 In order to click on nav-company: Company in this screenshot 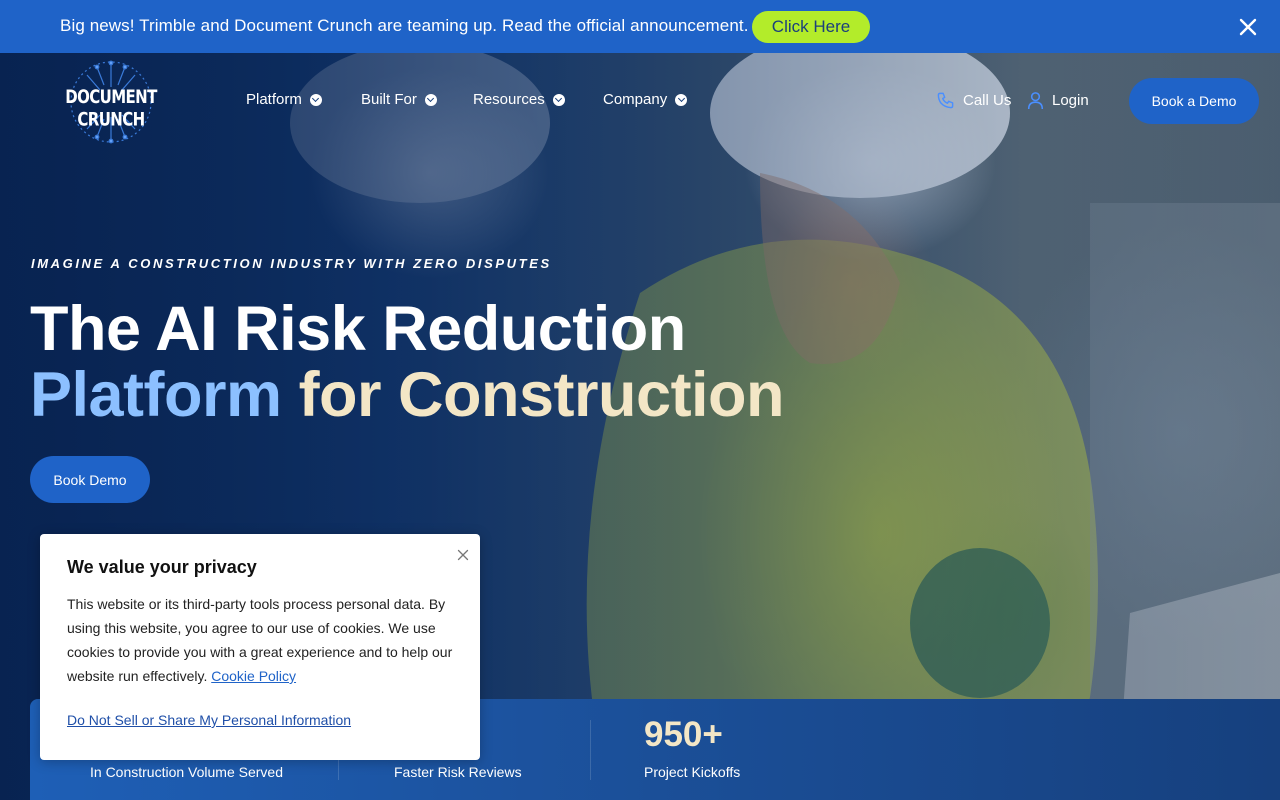, I will do `click(645, 99)`.